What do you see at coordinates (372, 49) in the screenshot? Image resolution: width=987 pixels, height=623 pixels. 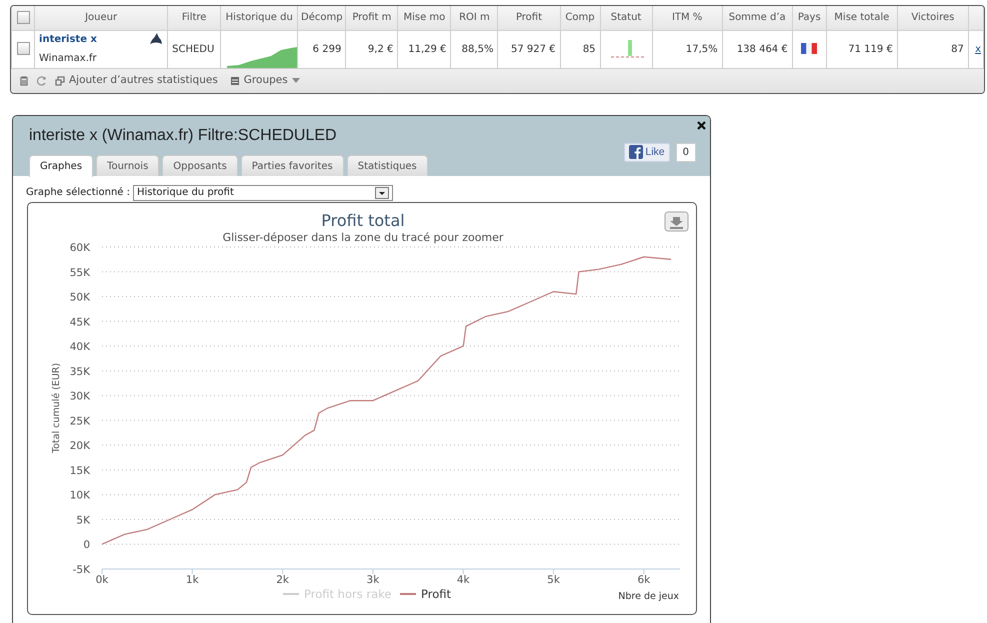 I see `table-cell: 9,2 €` at bounding box center [372, 49].